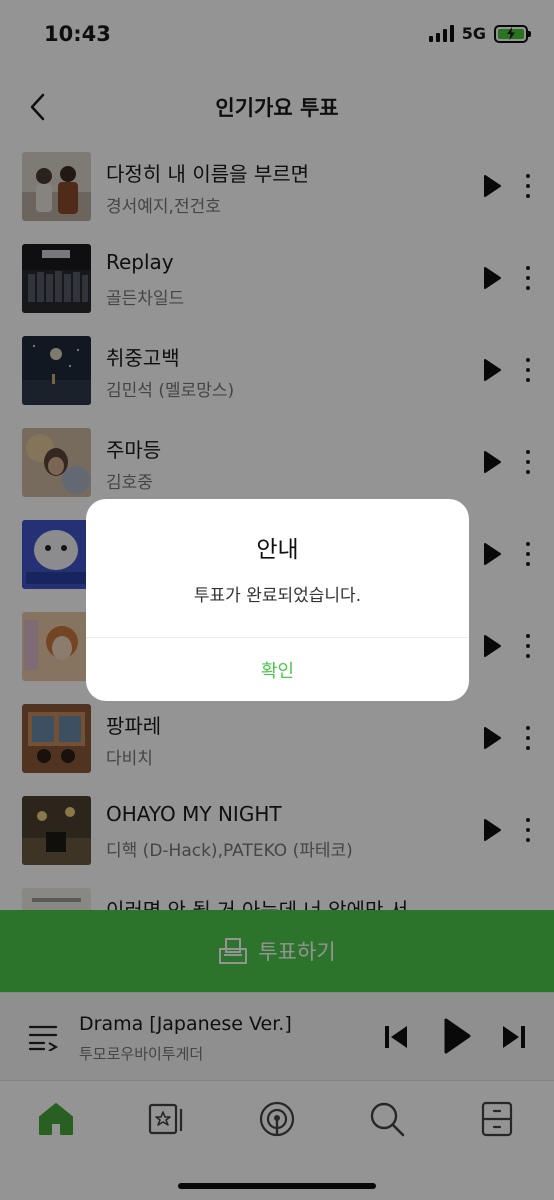  Describe the element at coordinates (277, 596) in the screenshot. I see `dialog-message: 투표가 완료되었습니다.` at that location.